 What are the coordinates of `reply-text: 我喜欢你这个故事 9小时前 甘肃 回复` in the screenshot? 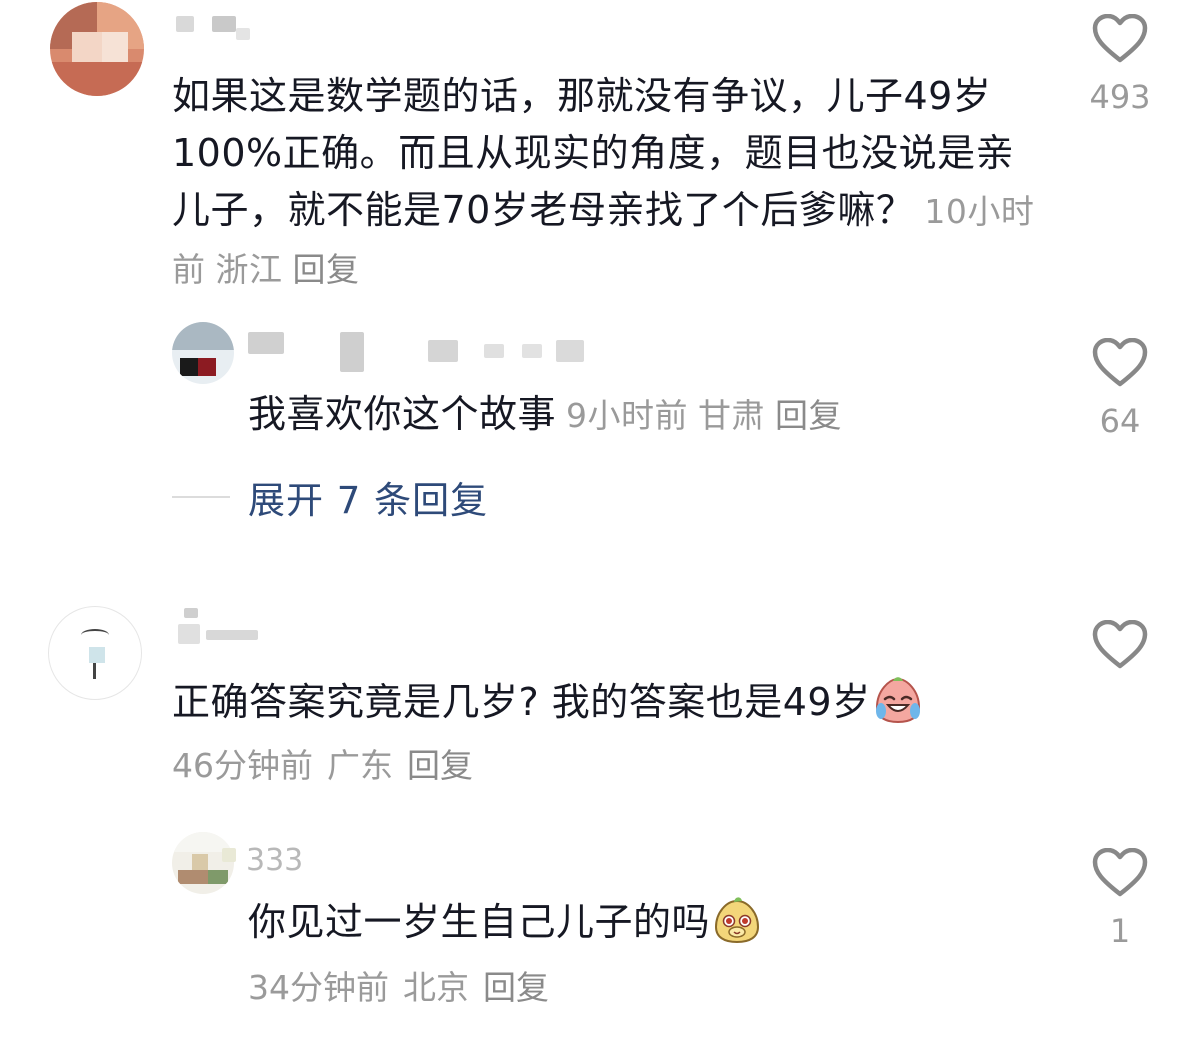 It's located at (658, 415).